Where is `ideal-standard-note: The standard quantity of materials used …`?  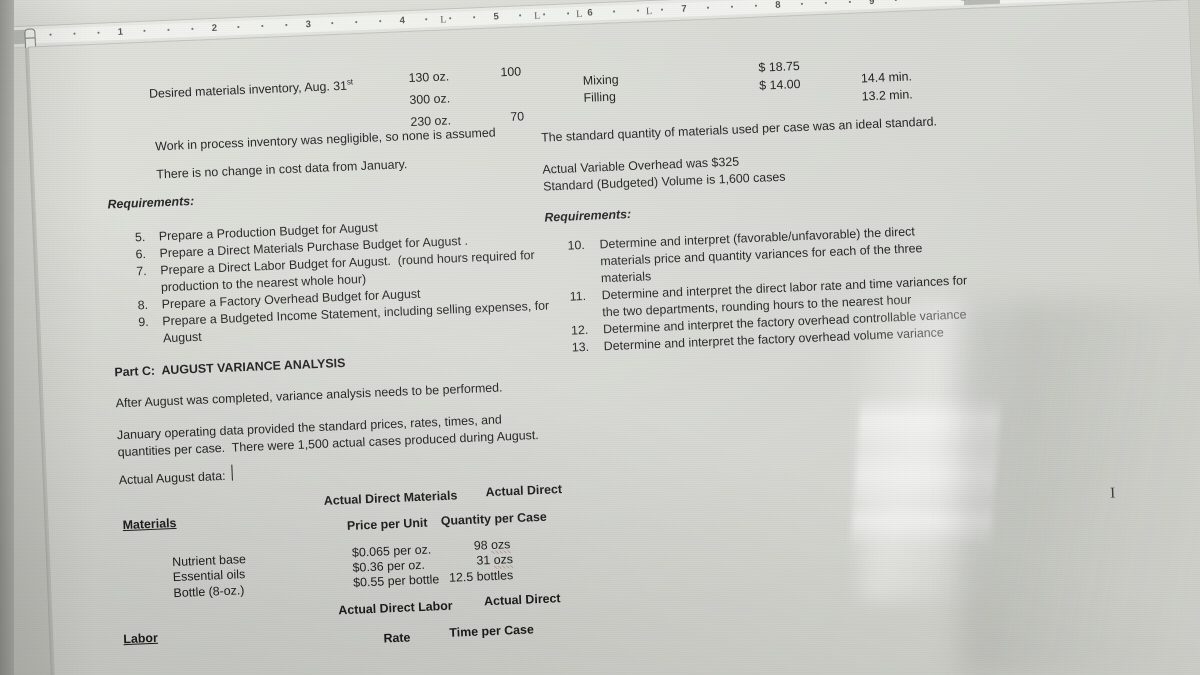
ideal-standard-note: The standard quantity of materials used … is located at coordinates (739, 129).